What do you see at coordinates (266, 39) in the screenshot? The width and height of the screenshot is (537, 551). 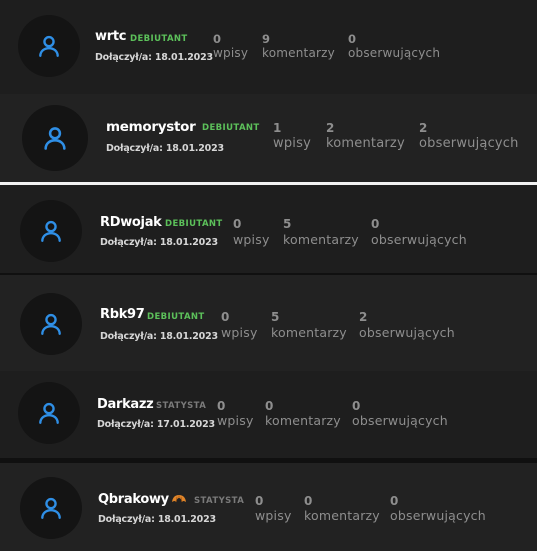 I see `comments-count: 9` at bounding box center [266, 39].